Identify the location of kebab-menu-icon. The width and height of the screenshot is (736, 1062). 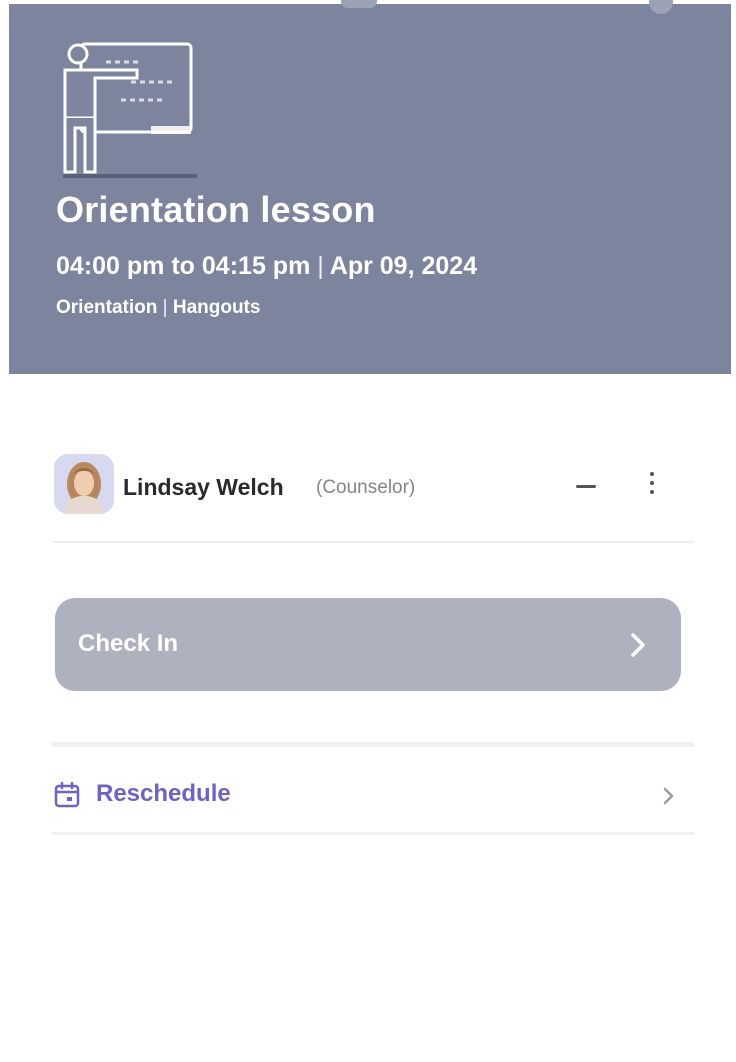
(652, 485).